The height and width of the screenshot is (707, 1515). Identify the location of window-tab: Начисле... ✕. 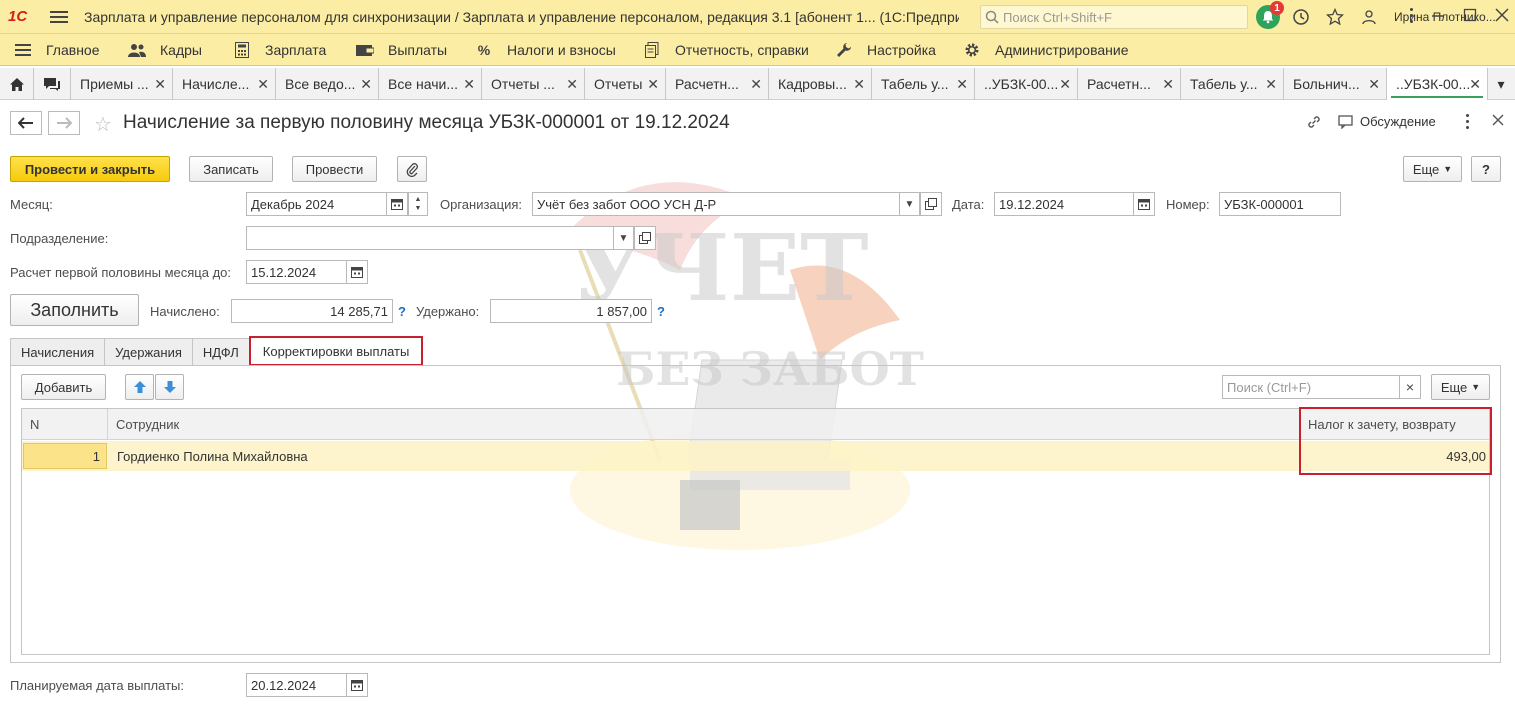
(224, 84).